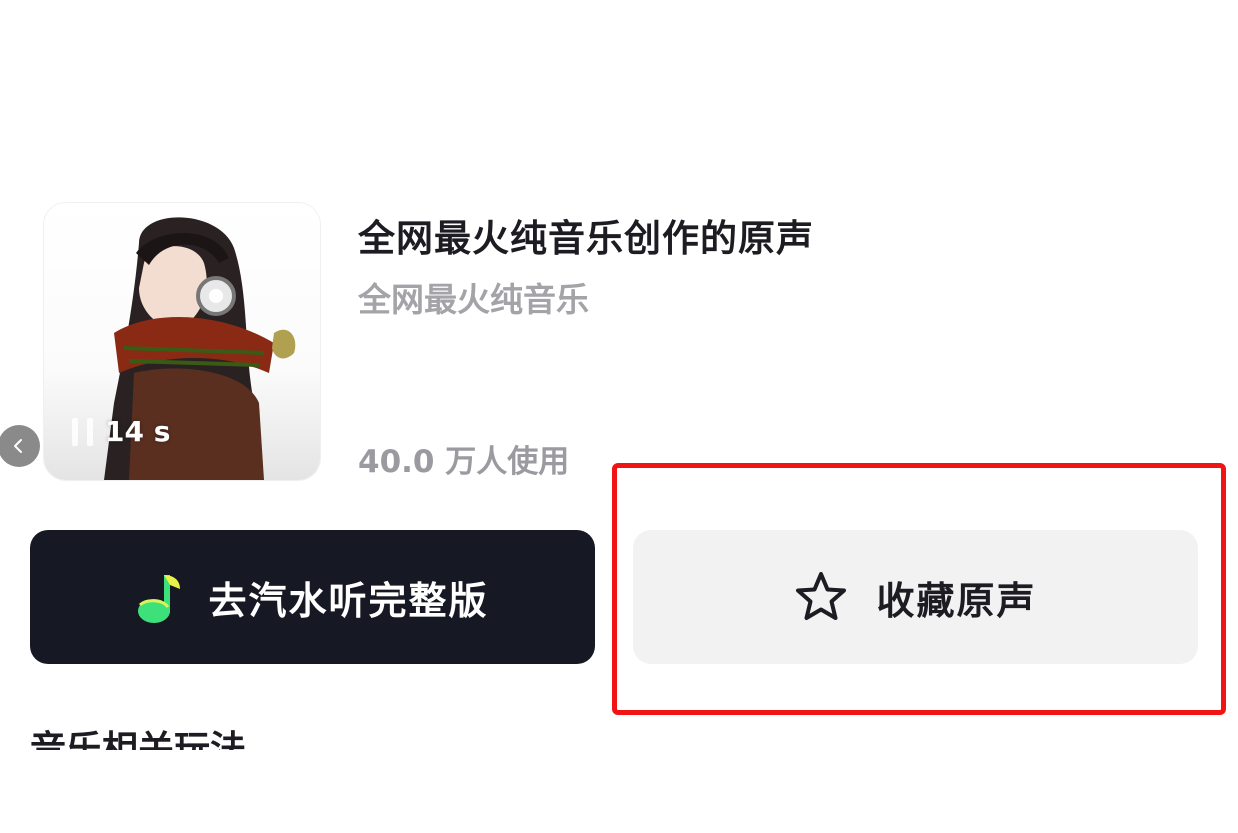 This screenshot has height=833, width=1238. What do you see at coordinates (348, 600) in the screenshot?
I see `listen-full-version-label: 去汽水听完整版` at bounding box center [348, 600].